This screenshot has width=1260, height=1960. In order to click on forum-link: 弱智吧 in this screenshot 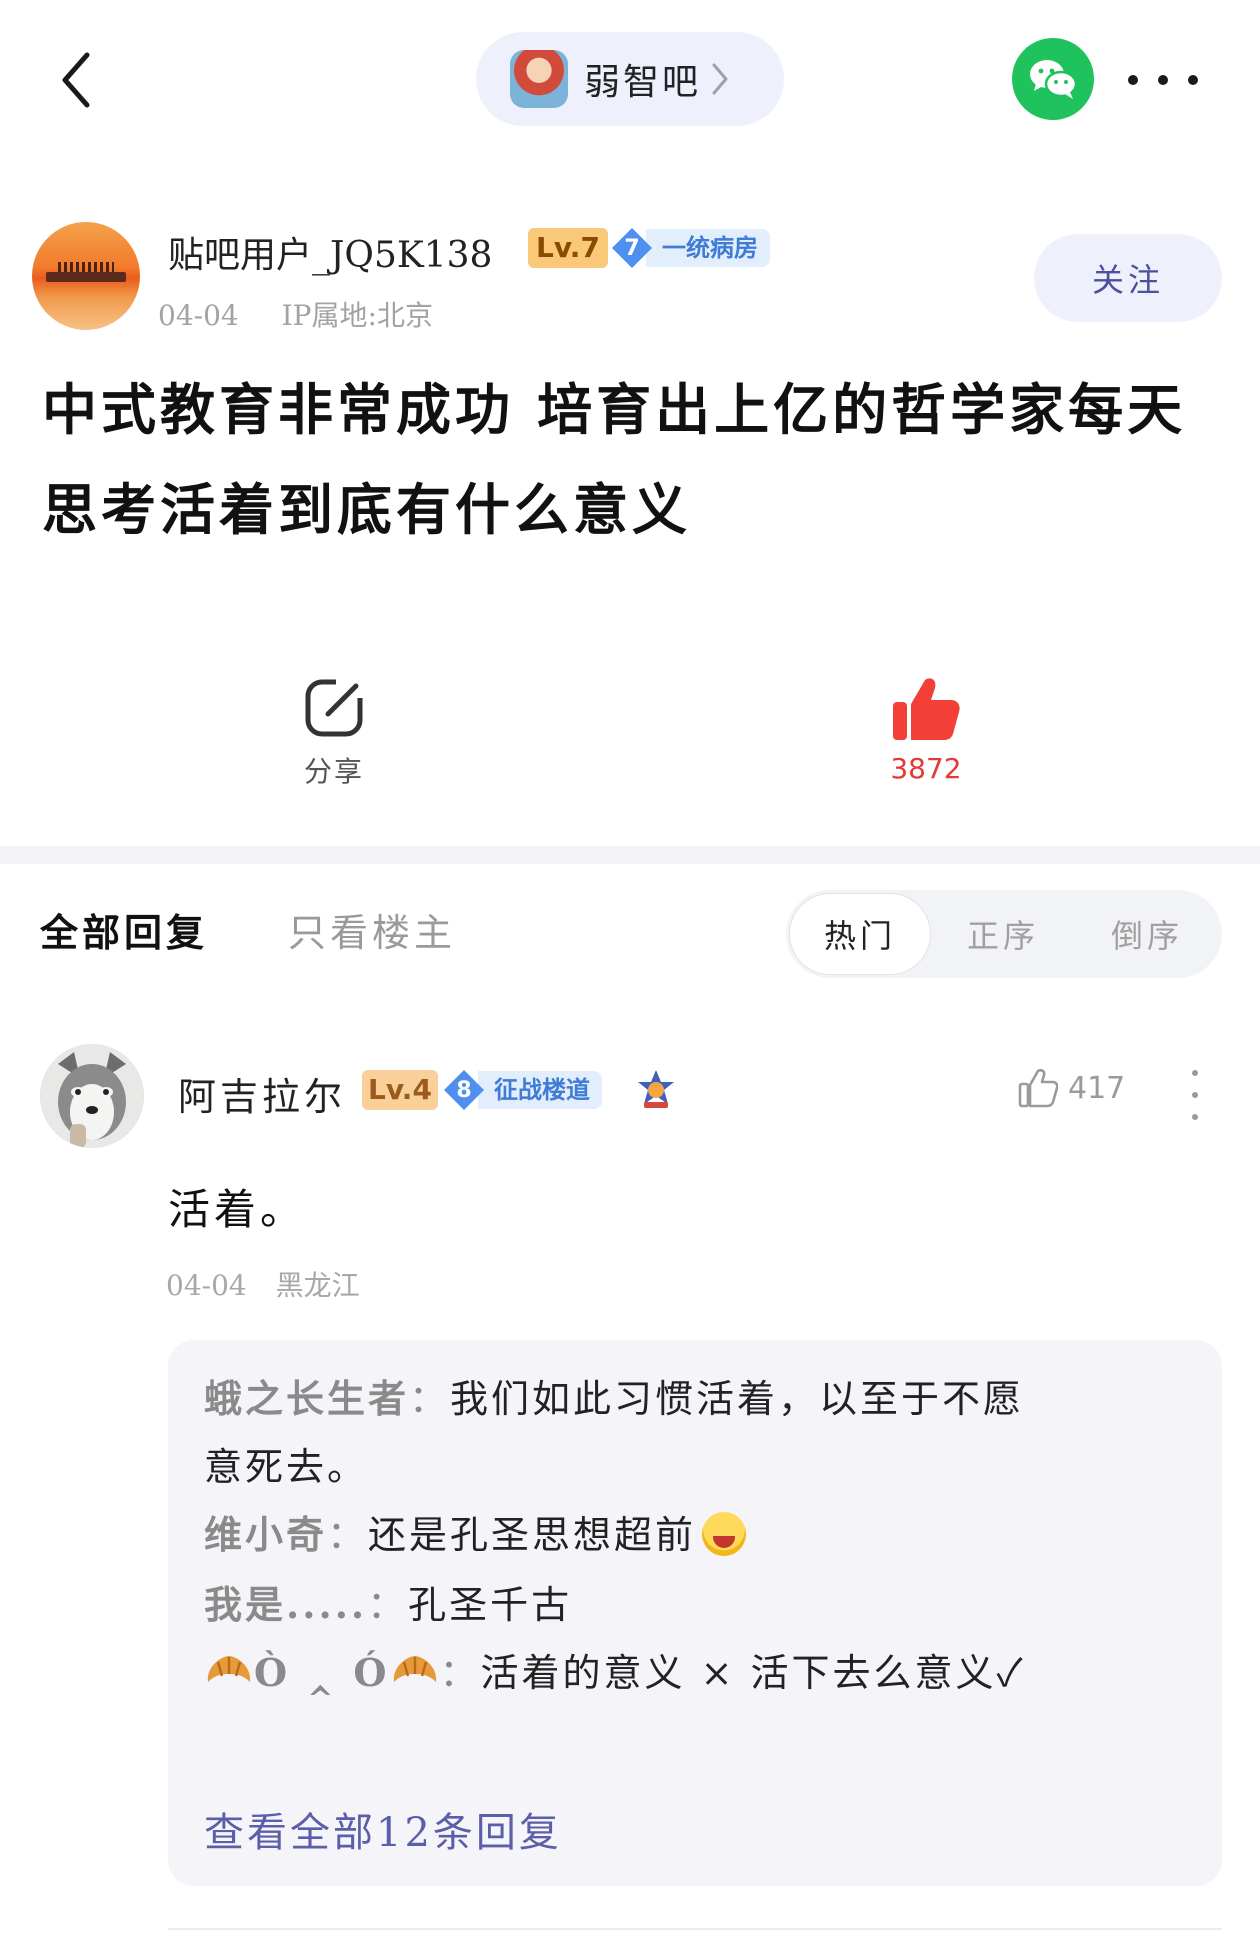, I will do `click(630, 79)`.